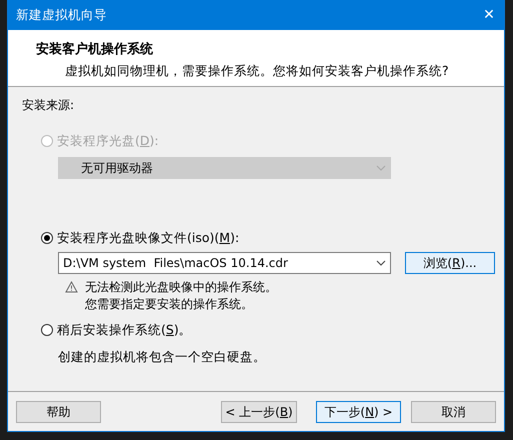 The image size is (513, 440). What do you see at coordinates (58, 411) in the screenshot?
I see `wizard-button: 帮助` at bounding box center [58, 411].